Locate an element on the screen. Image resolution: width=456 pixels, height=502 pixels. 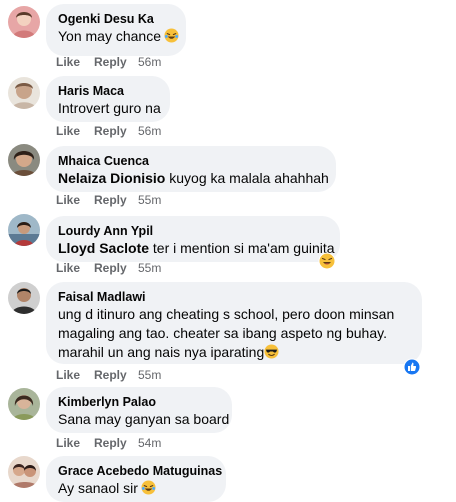
commenter-name: Faisal Madlawi is located at coordinates (234, 297).